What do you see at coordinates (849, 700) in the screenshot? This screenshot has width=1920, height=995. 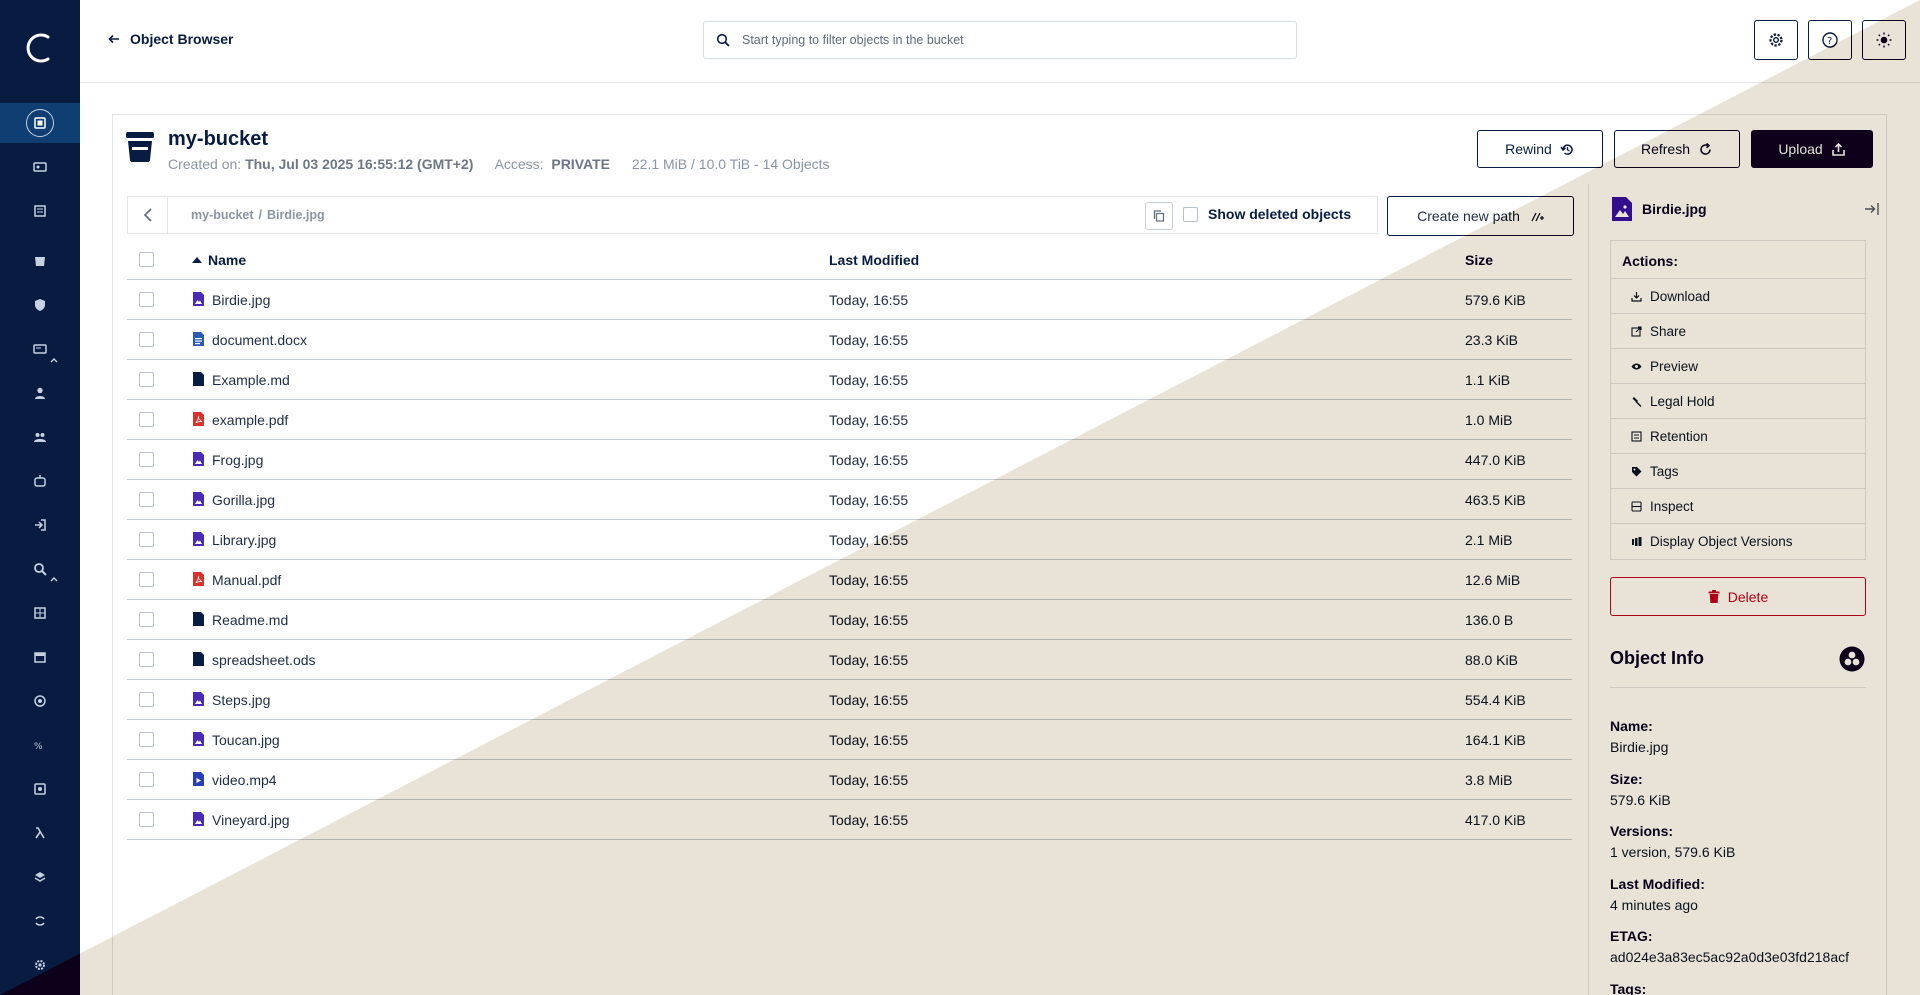 I see `table-row: Steps.jpg Today, 16:55 554.4 KiB` at bounding box center [849, 700].